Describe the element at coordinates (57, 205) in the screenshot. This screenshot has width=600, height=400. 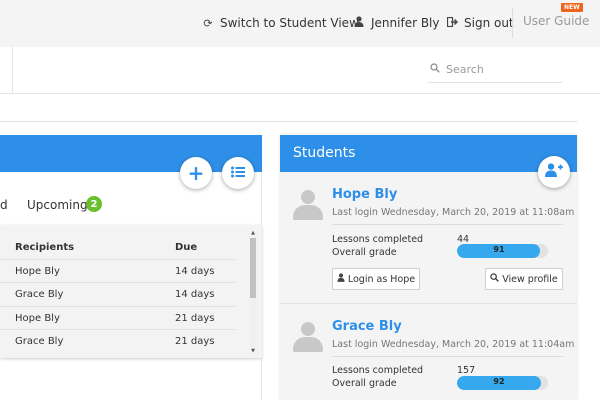
I see `tab-upcoming: Upcoming` at that location.